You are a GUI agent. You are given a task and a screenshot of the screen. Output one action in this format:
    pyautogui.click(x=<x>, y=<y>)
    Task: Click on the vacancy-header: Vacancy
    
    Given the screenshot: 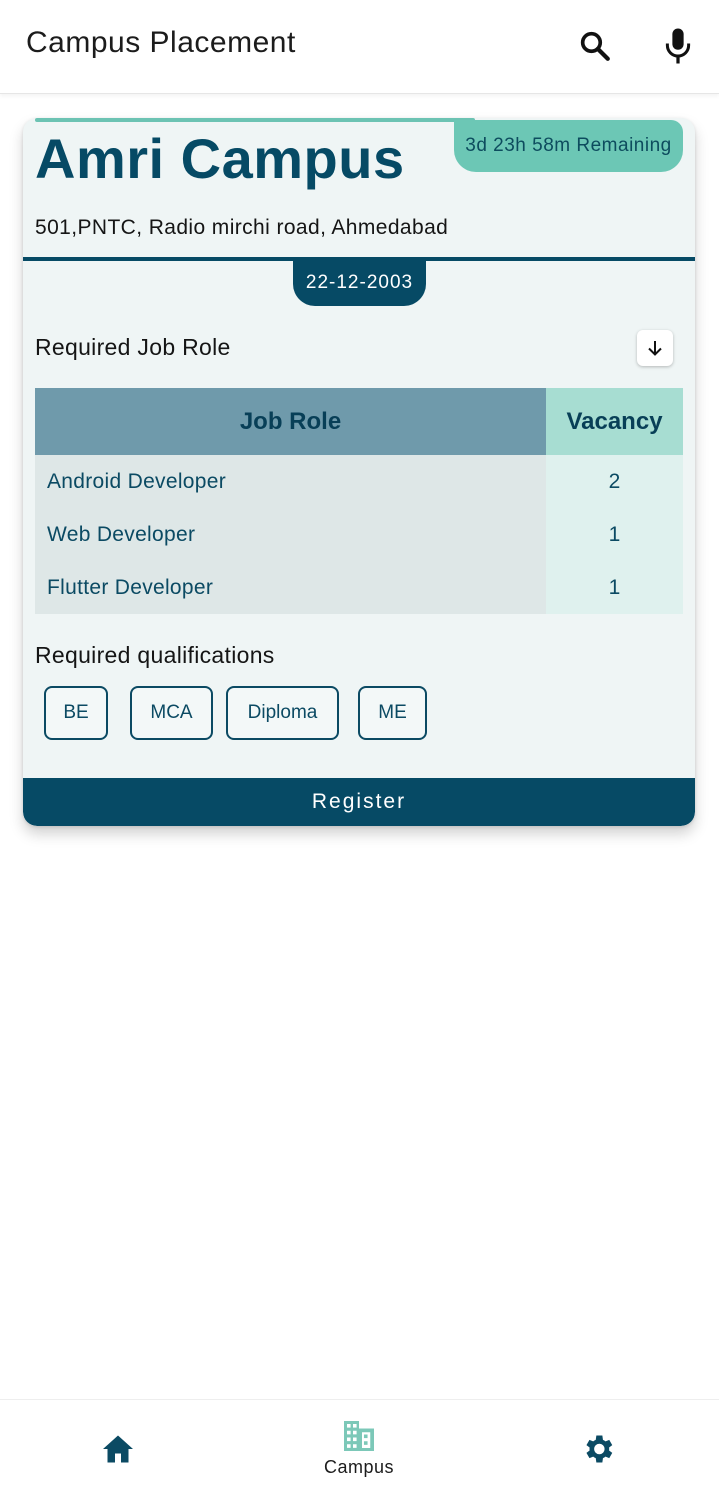 What is the action you would take?
    pyautogui.click(x=614, y=421)
    